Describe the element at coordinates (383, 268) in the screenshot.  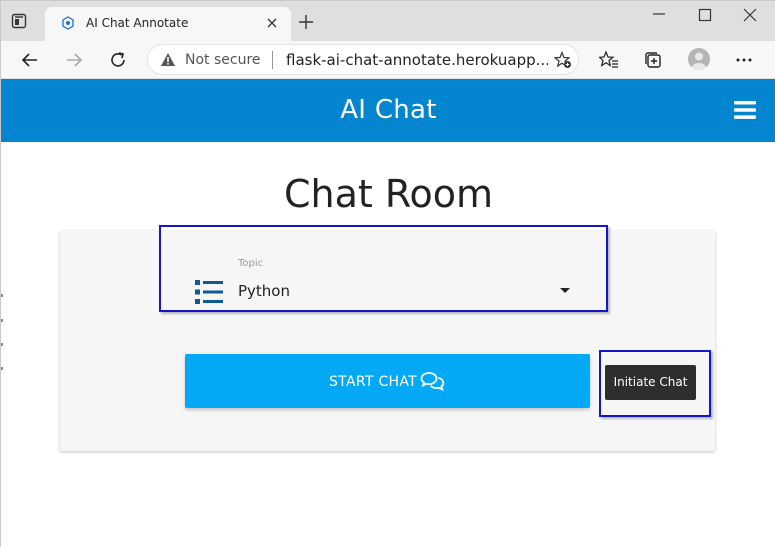
I see `topic-highlight-box` at that location.